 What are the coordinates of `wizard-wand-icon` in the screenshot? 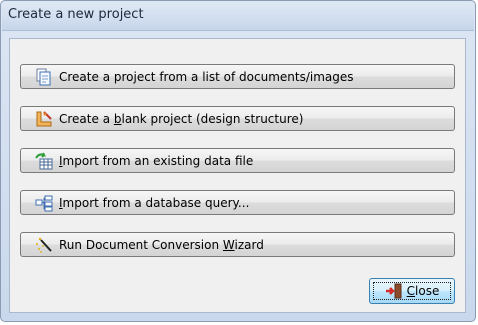 It's located at (44, 245).